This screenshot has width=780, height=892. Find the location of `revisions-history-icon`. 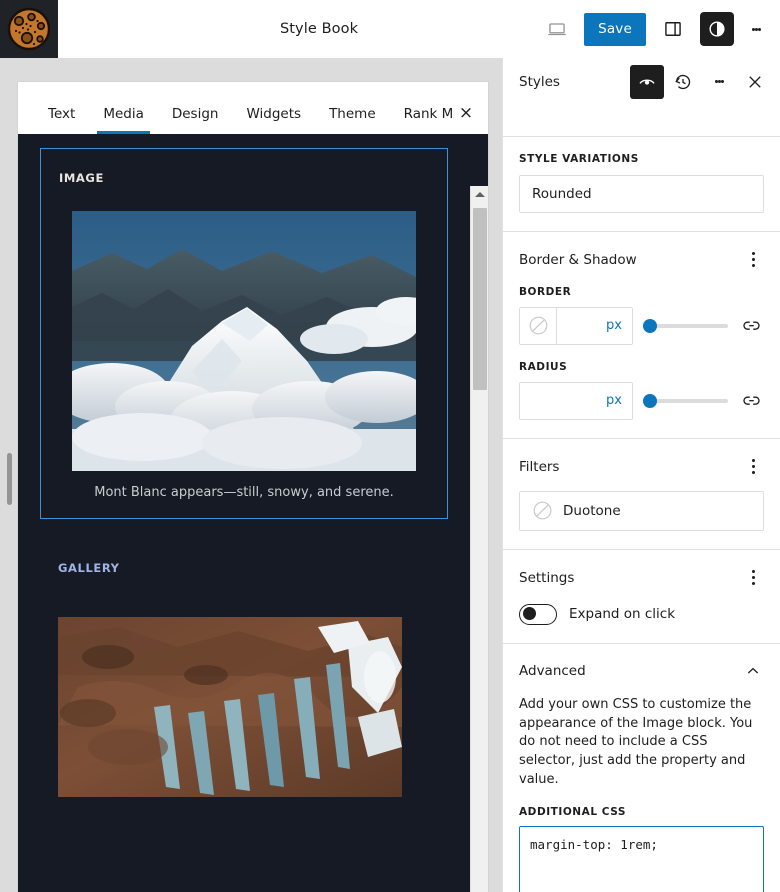

revisions-history-icon is located at coordinates (683, 82).